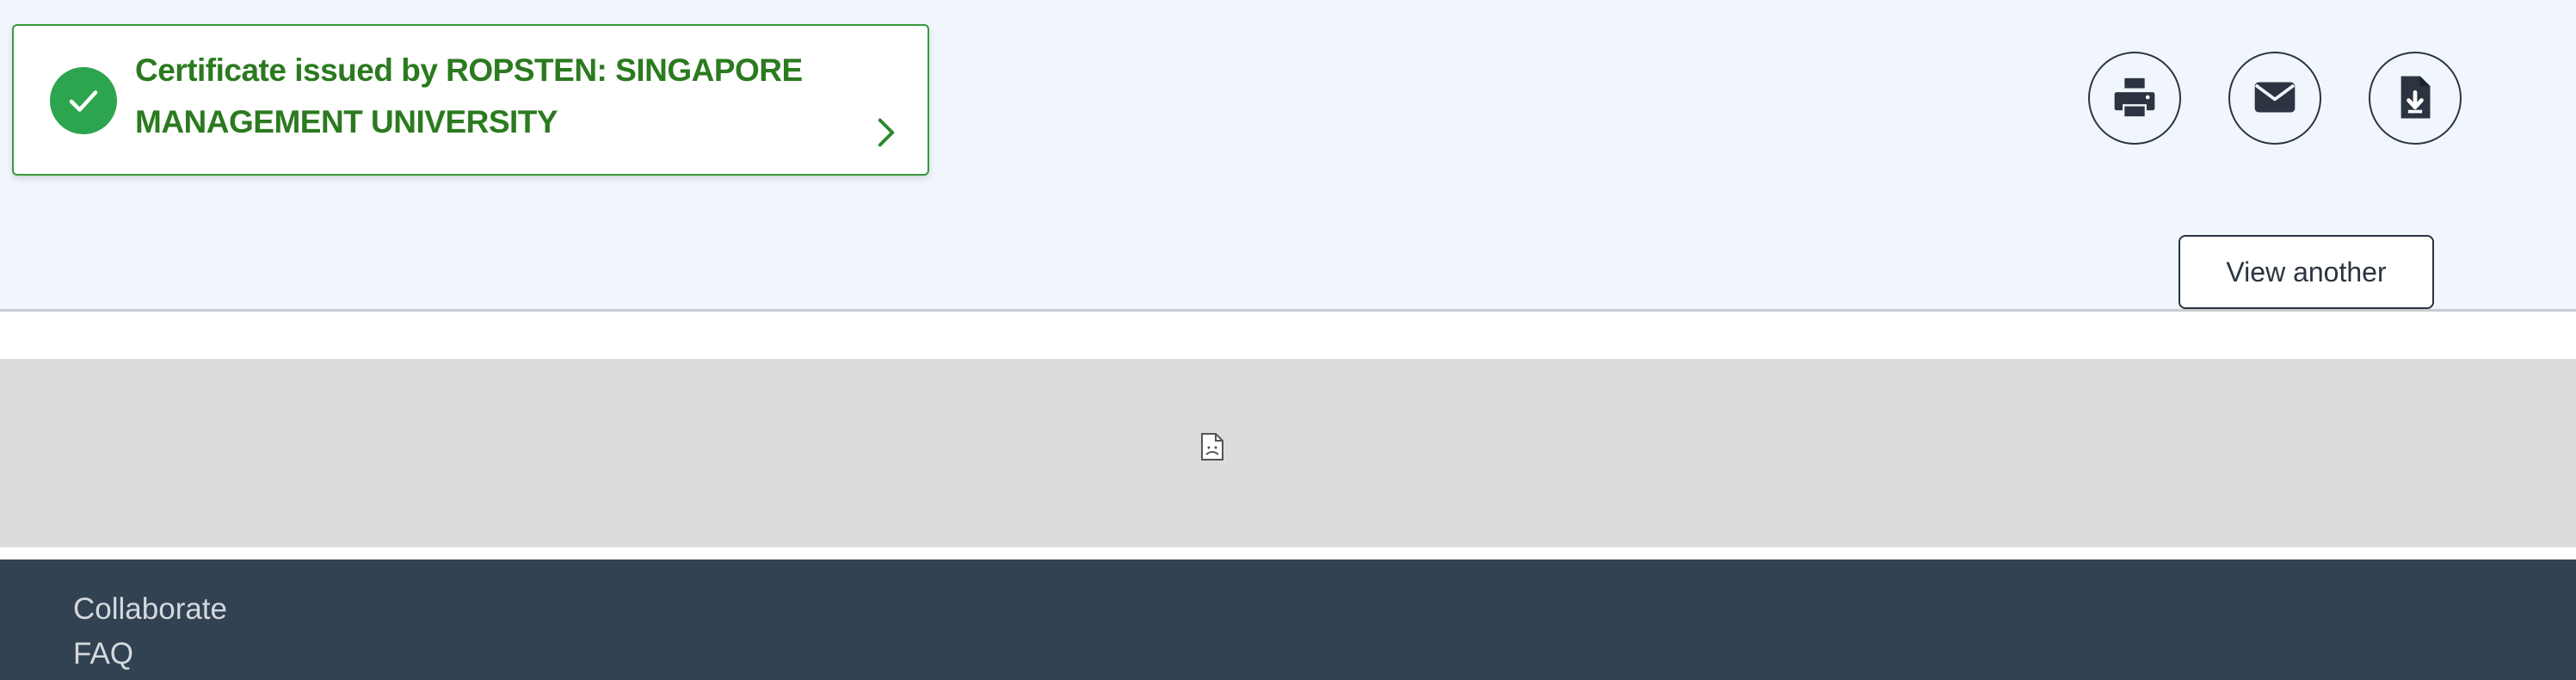 The height and width of the screenshot is (680, 2576). I want to click on download-button, so click(2415, 98).